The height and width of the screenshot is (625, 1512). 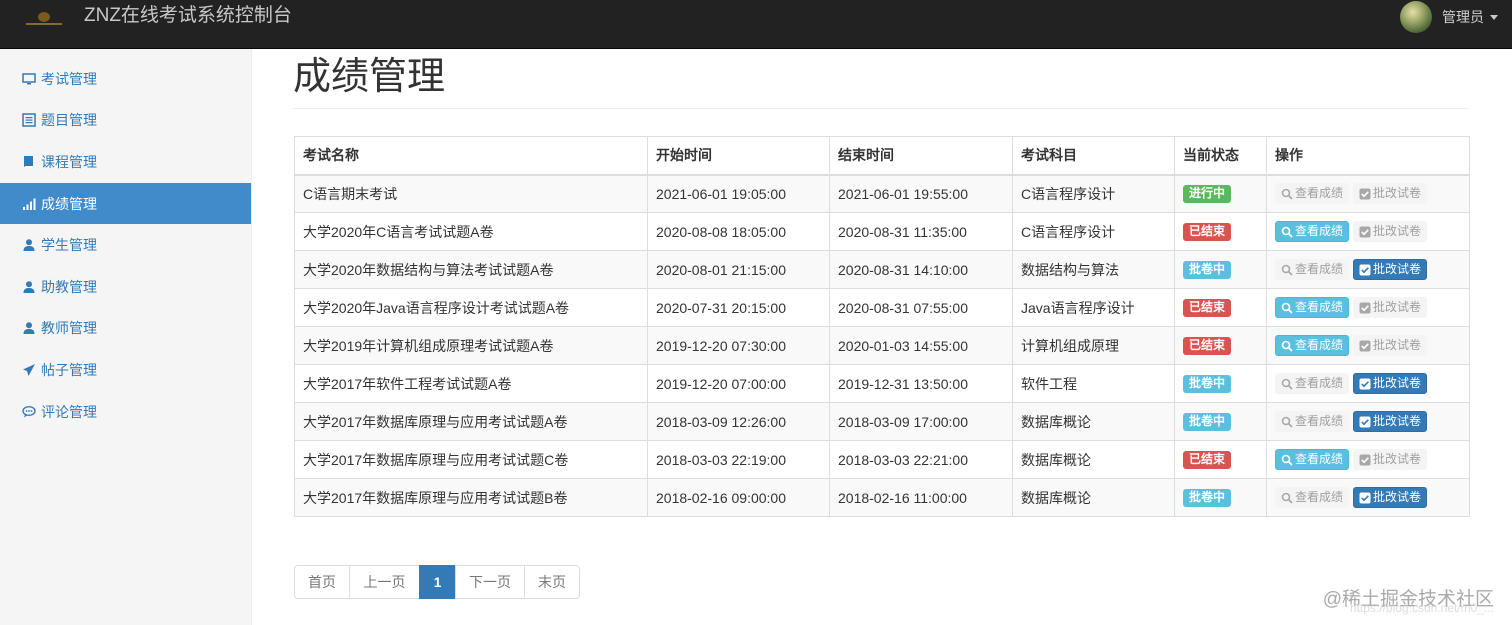 I want to click on app-brand-title: ZNZ在线考试系统控制台, so click(x=188, y=16).